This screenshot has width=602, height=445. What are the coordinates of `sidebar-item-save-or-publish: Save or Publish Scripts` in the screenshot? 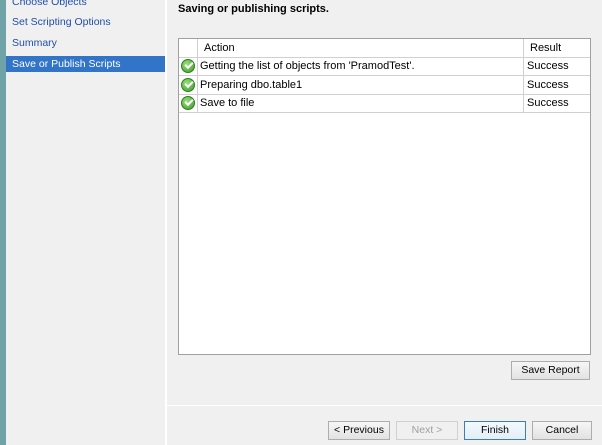 It's located at (85, 64).